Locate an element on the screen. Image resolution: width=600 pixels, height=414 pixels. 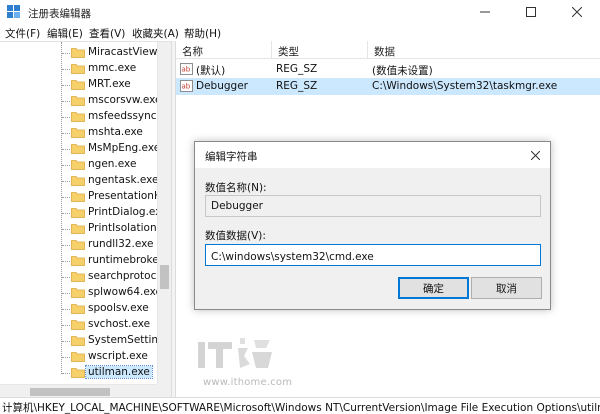
tree-item-label: MiracastView.e is located at coordinates (127, 52).